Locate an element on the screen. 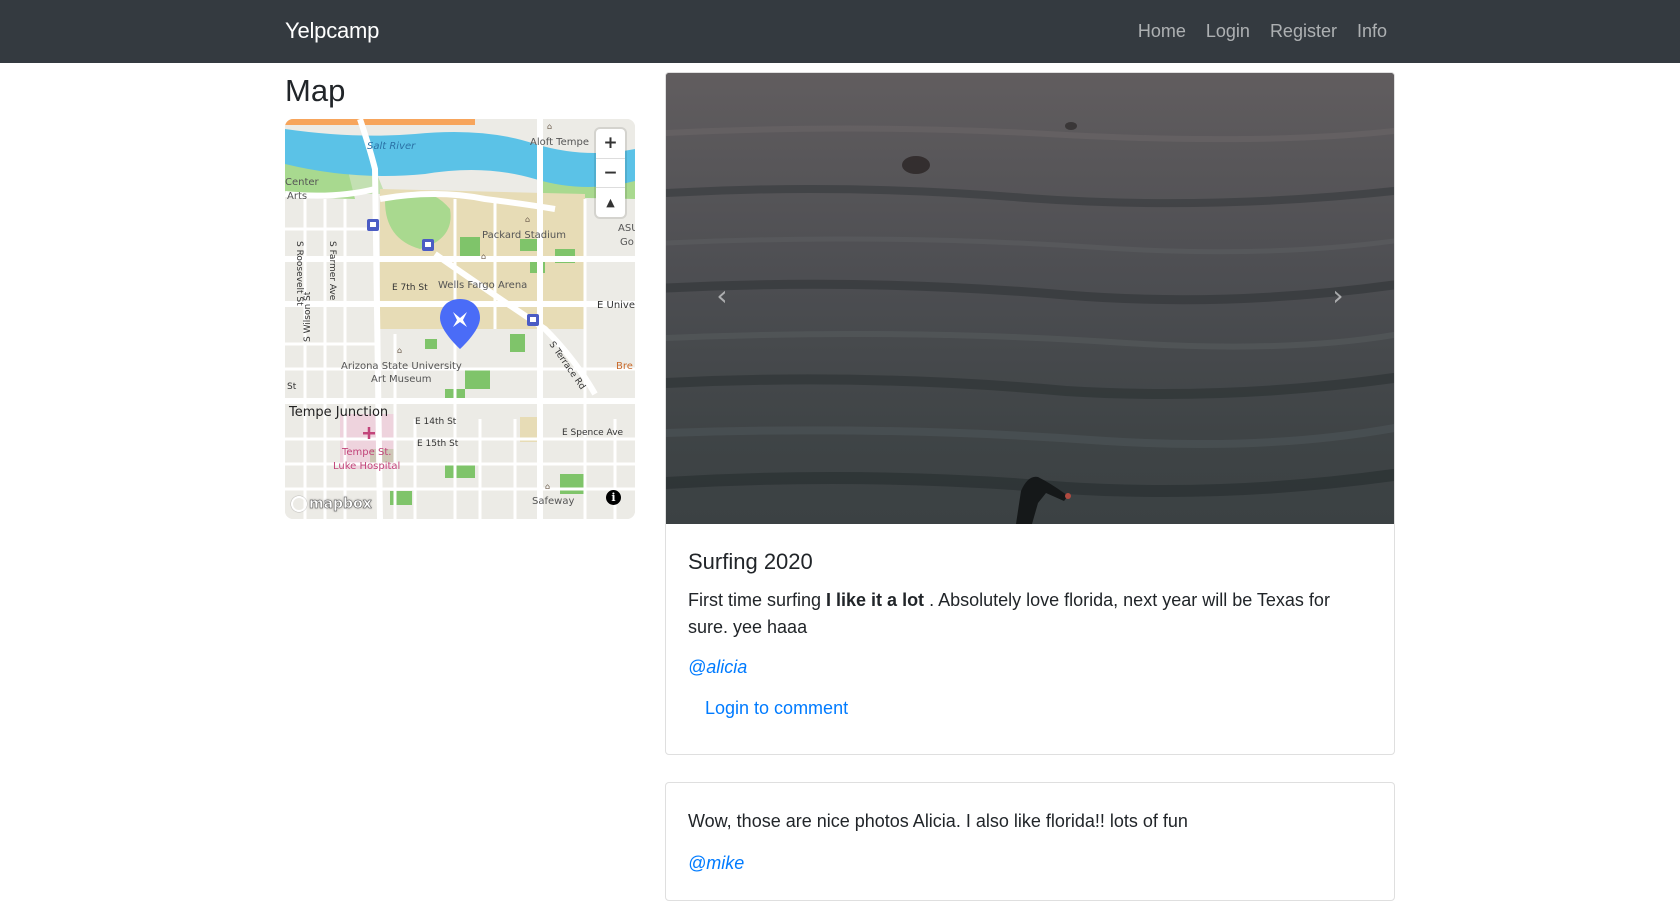  map-label-asu-2: Go is located at coordinates (627, 242).